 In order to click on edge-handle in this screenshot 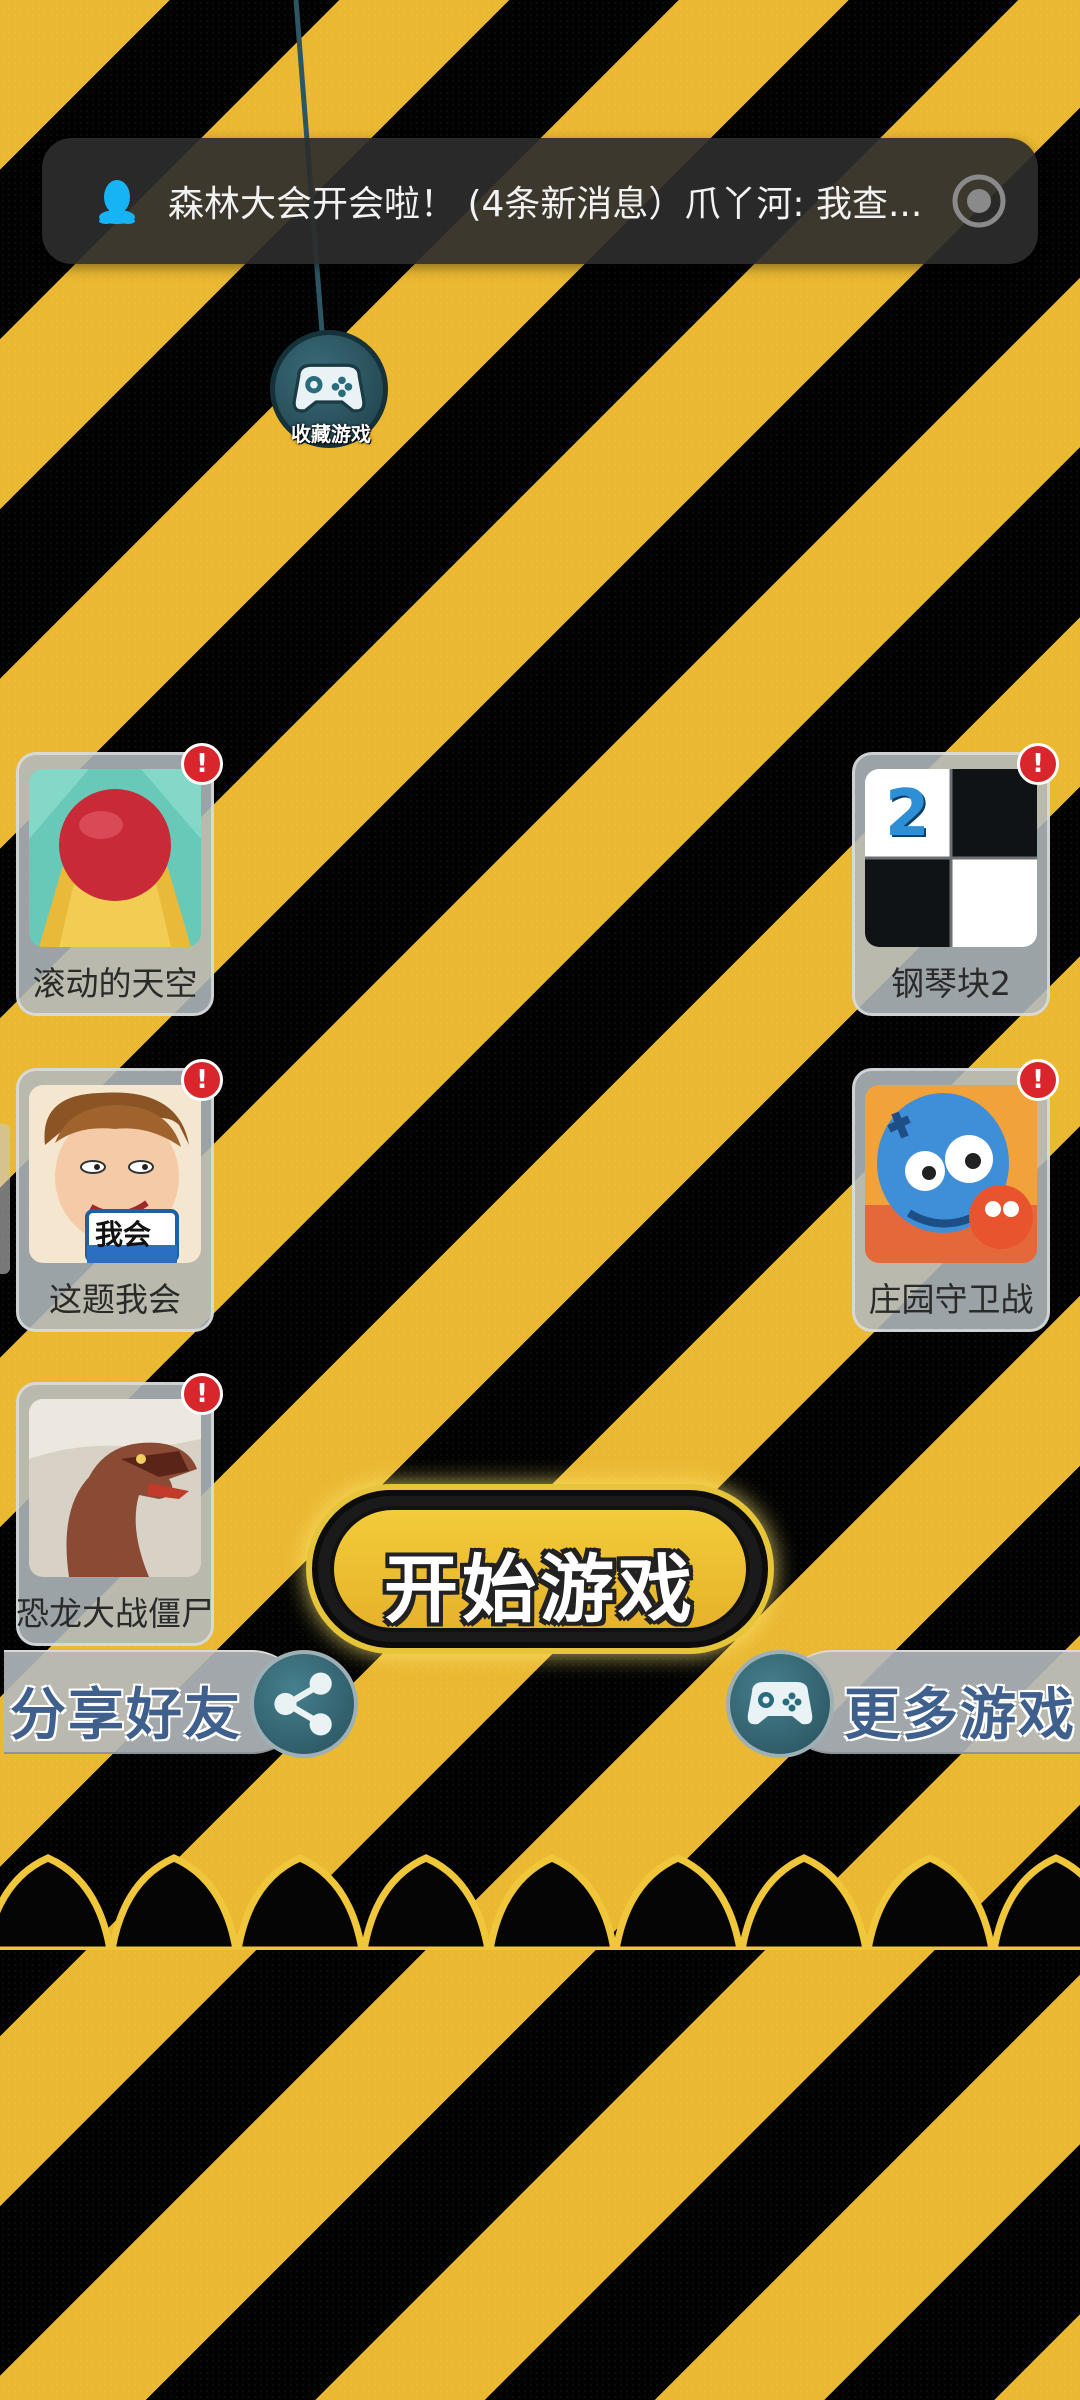, I will do `click(5, 1199)`.